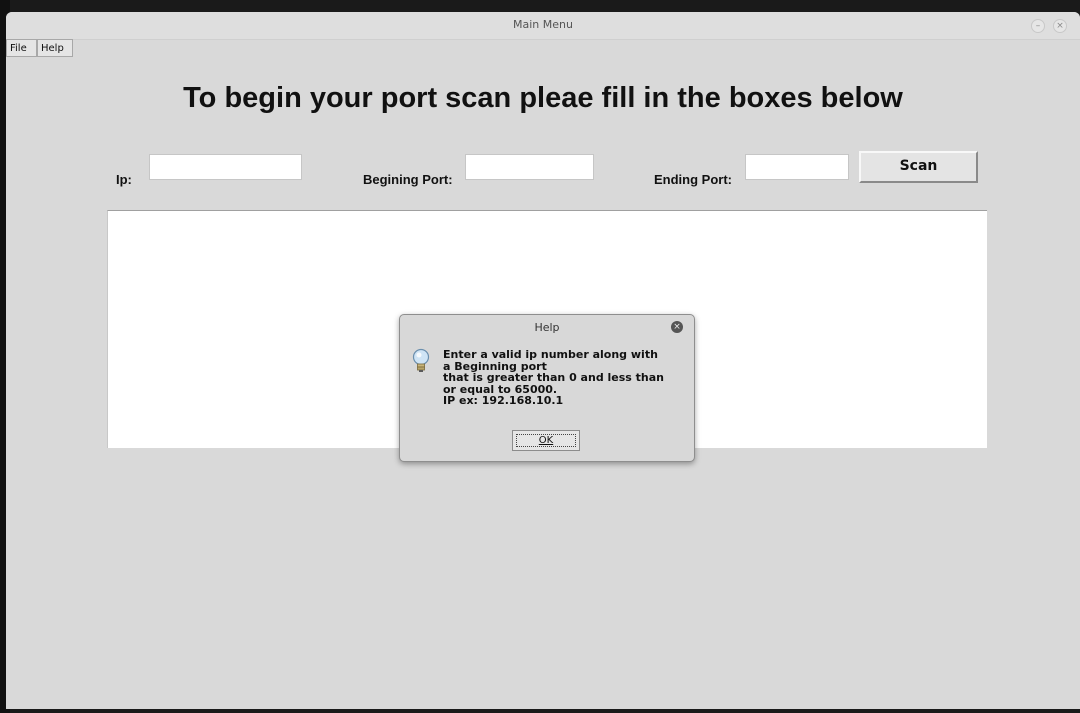 The image size is (1080, 713). I want to click on title-bar: Main Menu – ×, so click(543, 26).